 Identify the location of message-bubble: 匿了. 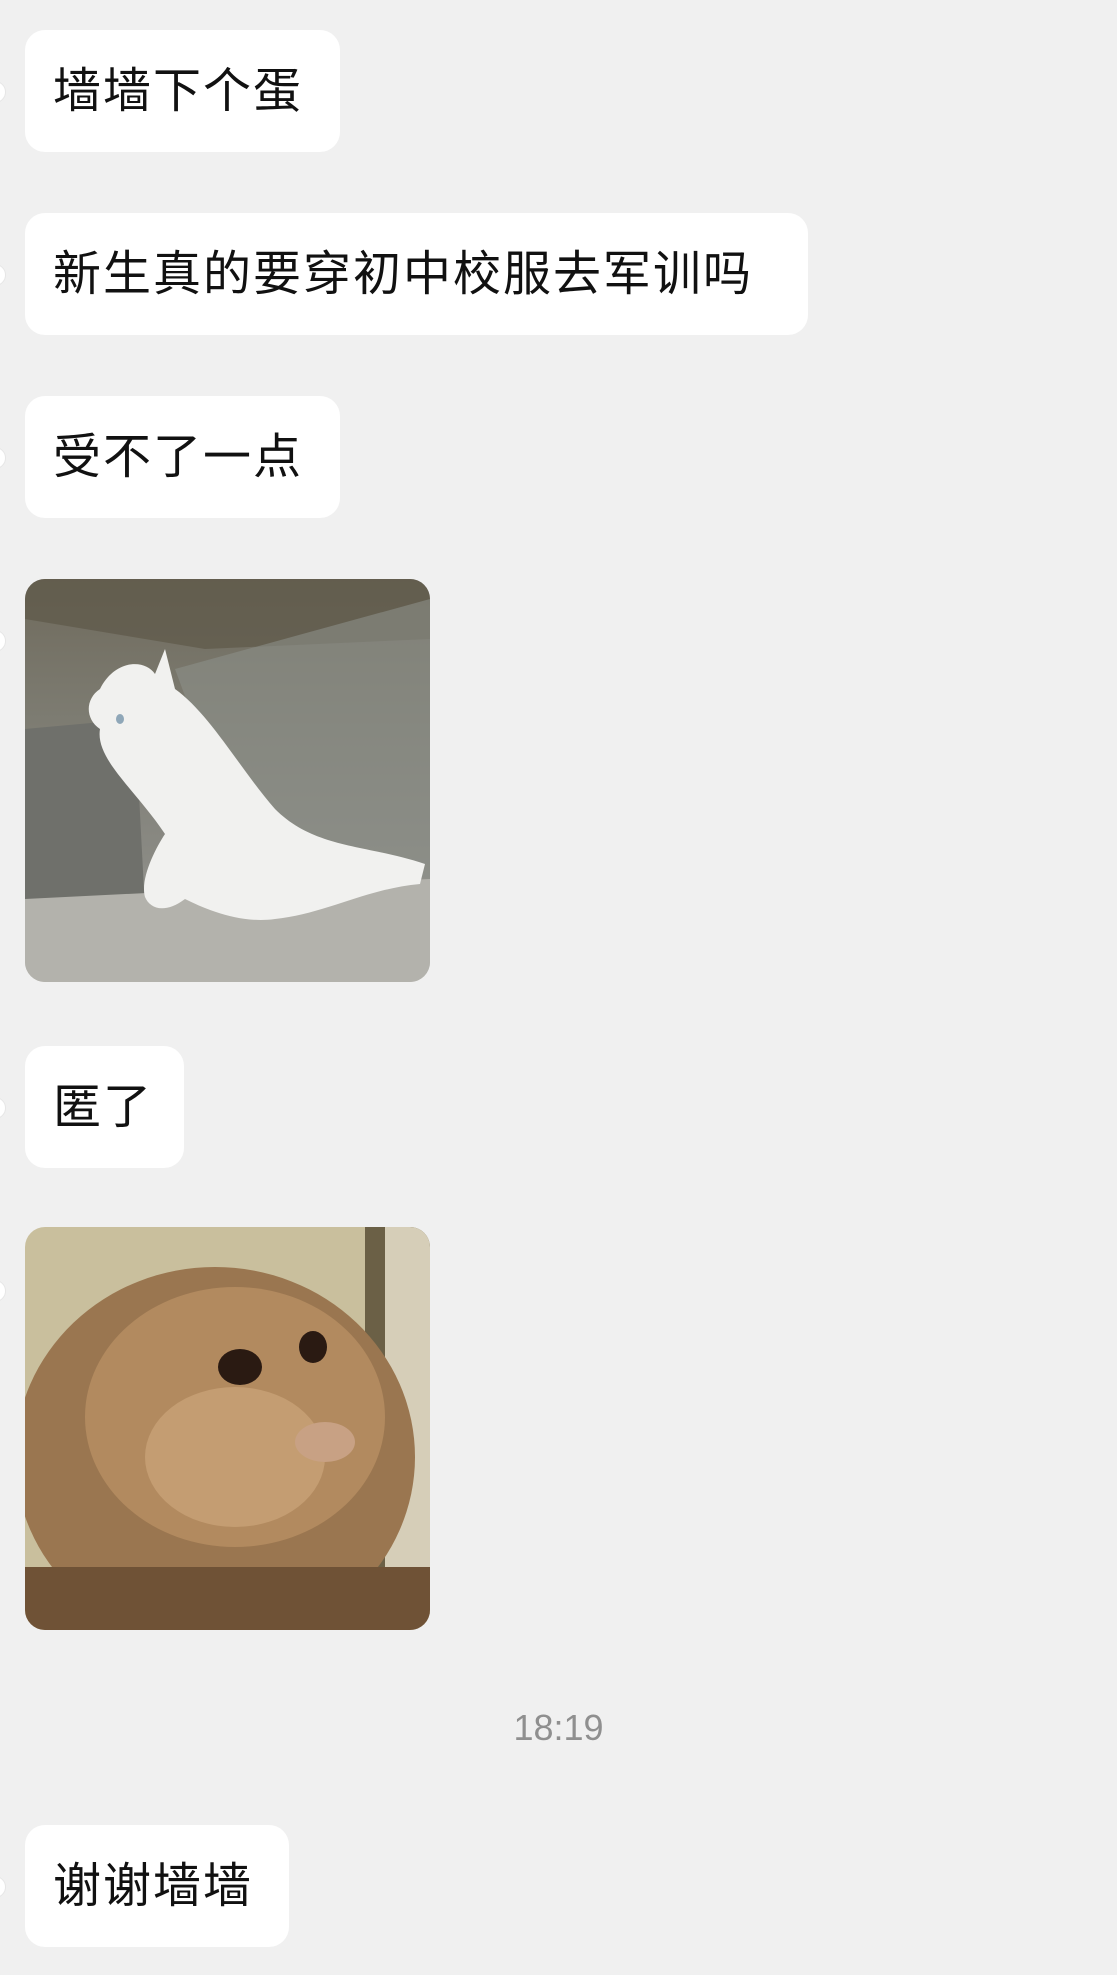
(104, 1107).